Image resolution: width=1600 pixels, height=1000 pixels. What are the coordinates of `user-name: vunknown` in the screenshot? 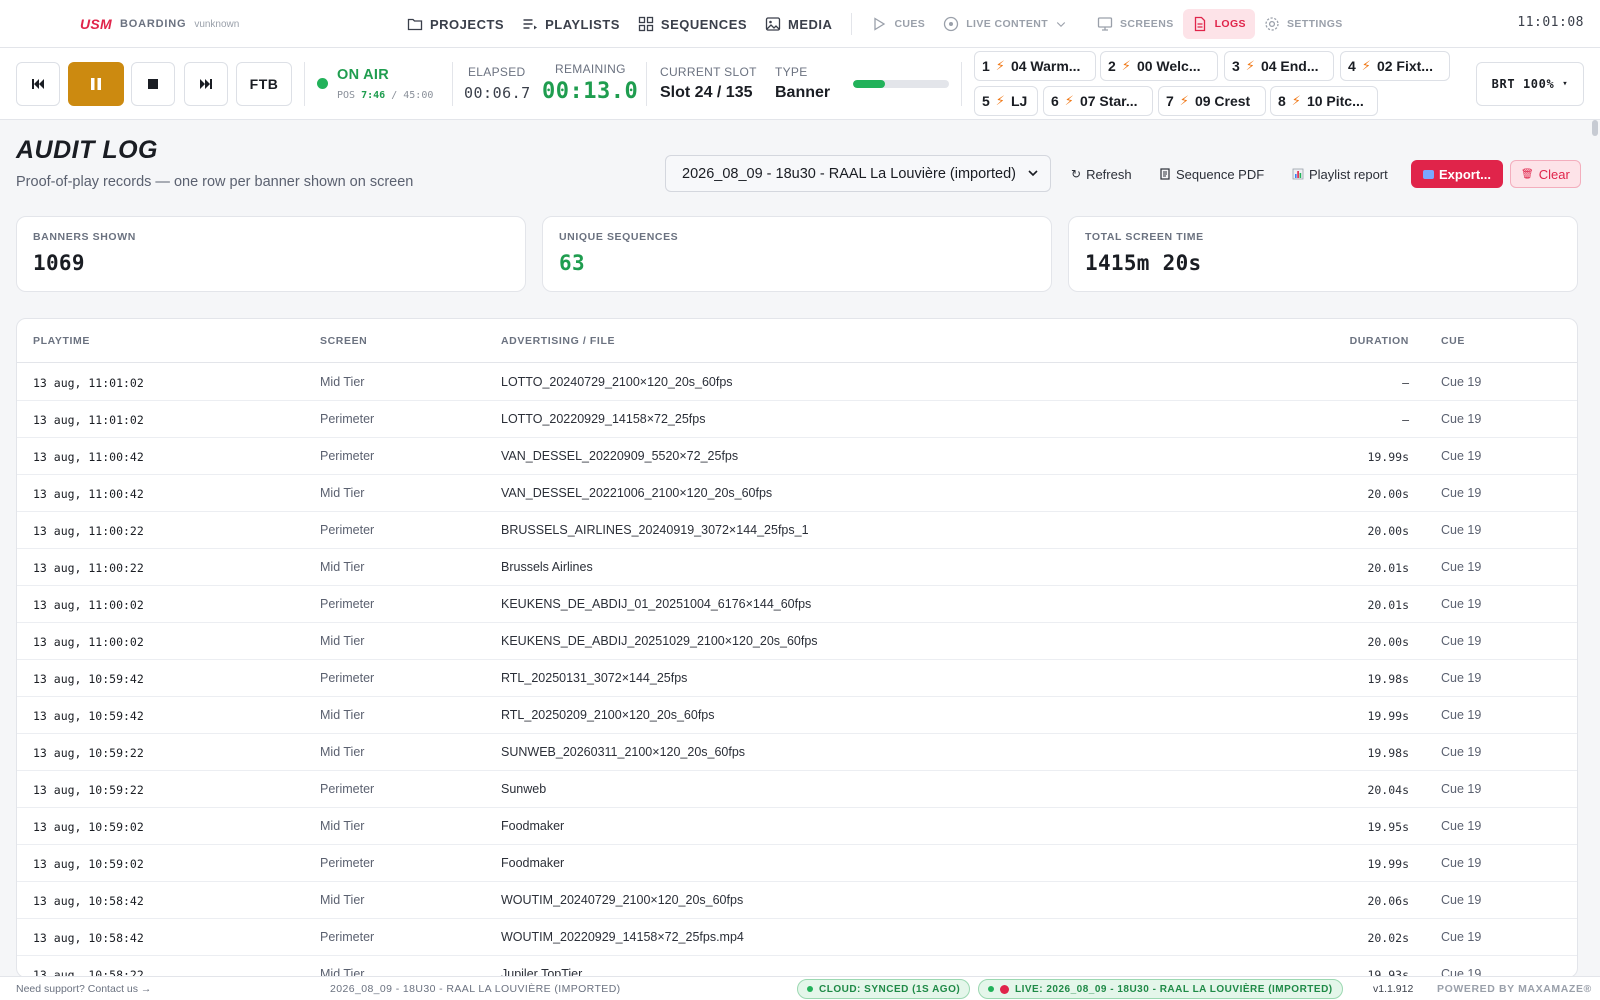 It's located at (217, 24).